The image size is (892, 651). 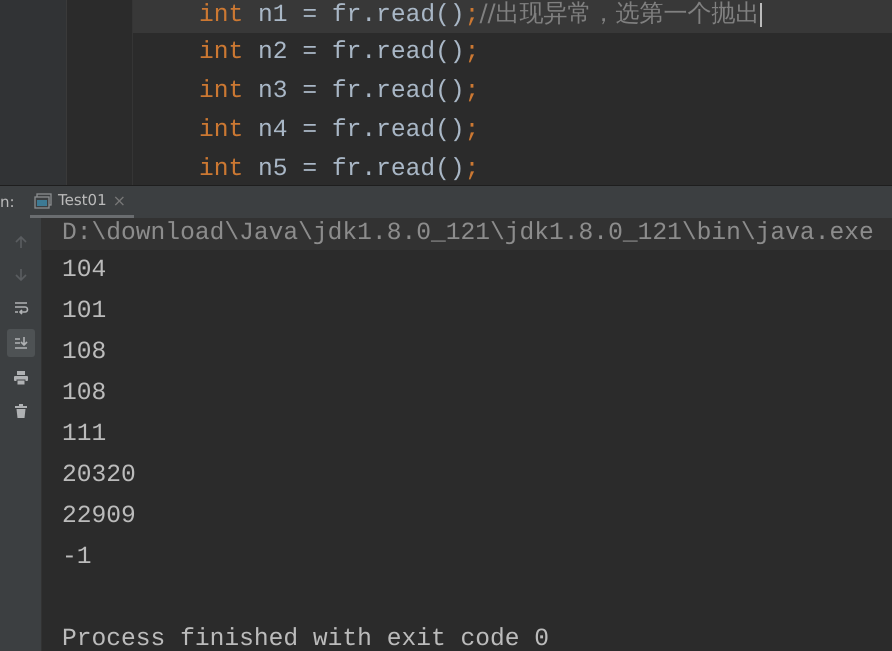 I want to click on code-line: int n2 = fr.read();, so click(x=339, y=53).